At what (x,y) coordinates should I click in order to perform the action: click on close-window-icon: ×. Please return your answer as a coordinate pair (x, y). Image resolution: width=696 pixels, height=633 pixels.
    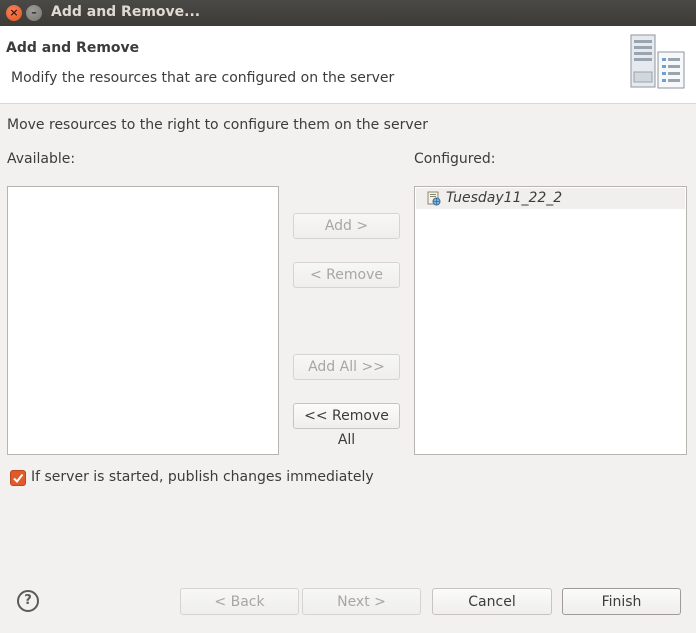
    Looking at the image, I should click on (14, 13).